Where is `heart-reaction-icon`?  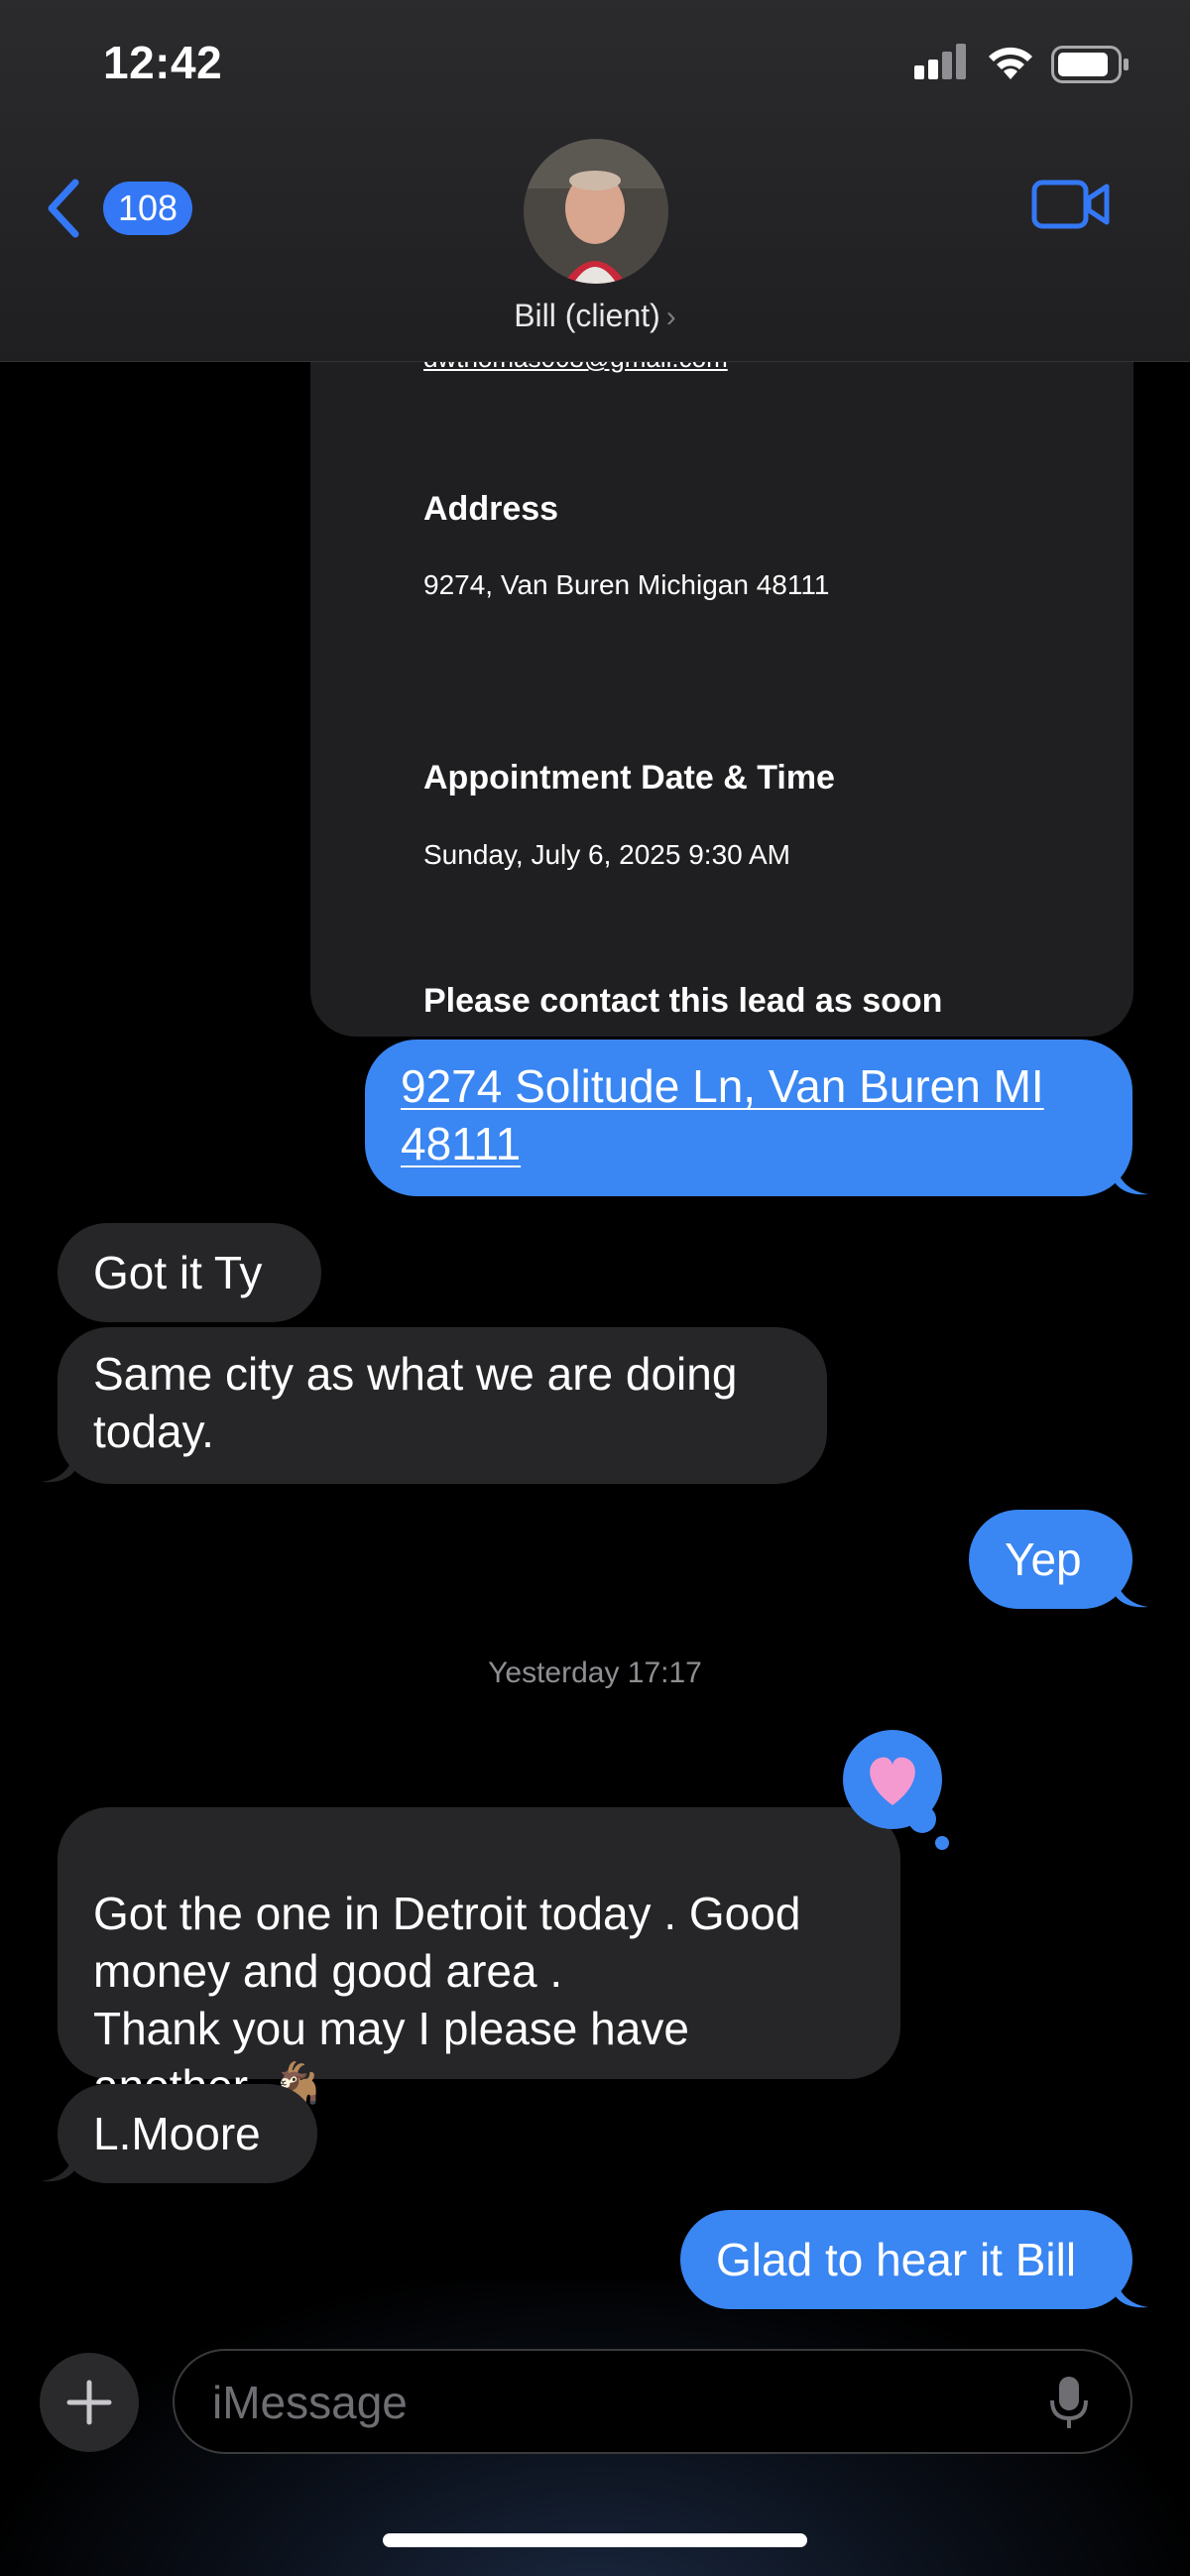
heart-reaction-icon is located at coordinates (895, 1782).